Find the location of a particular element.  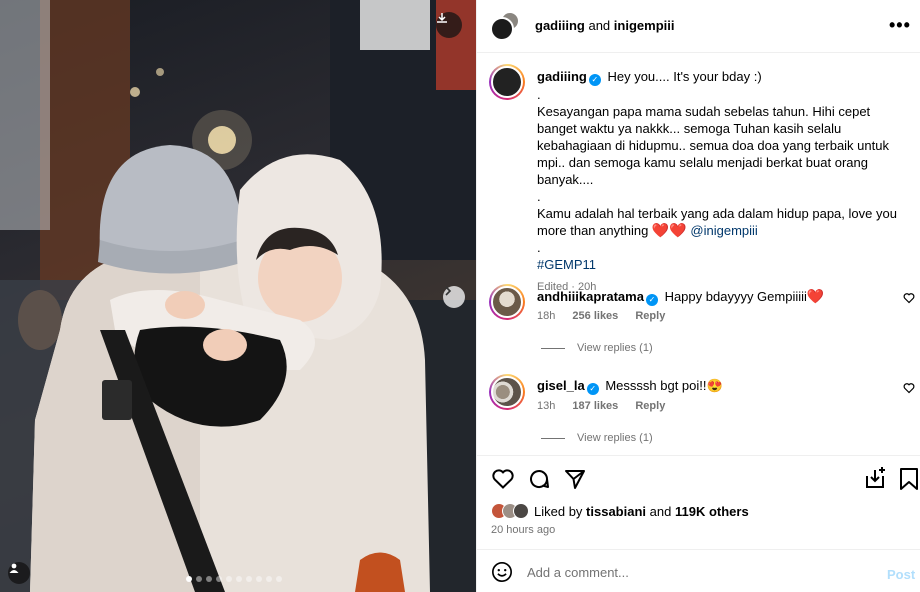

emoji-icon is located at coordinates (502, 572).